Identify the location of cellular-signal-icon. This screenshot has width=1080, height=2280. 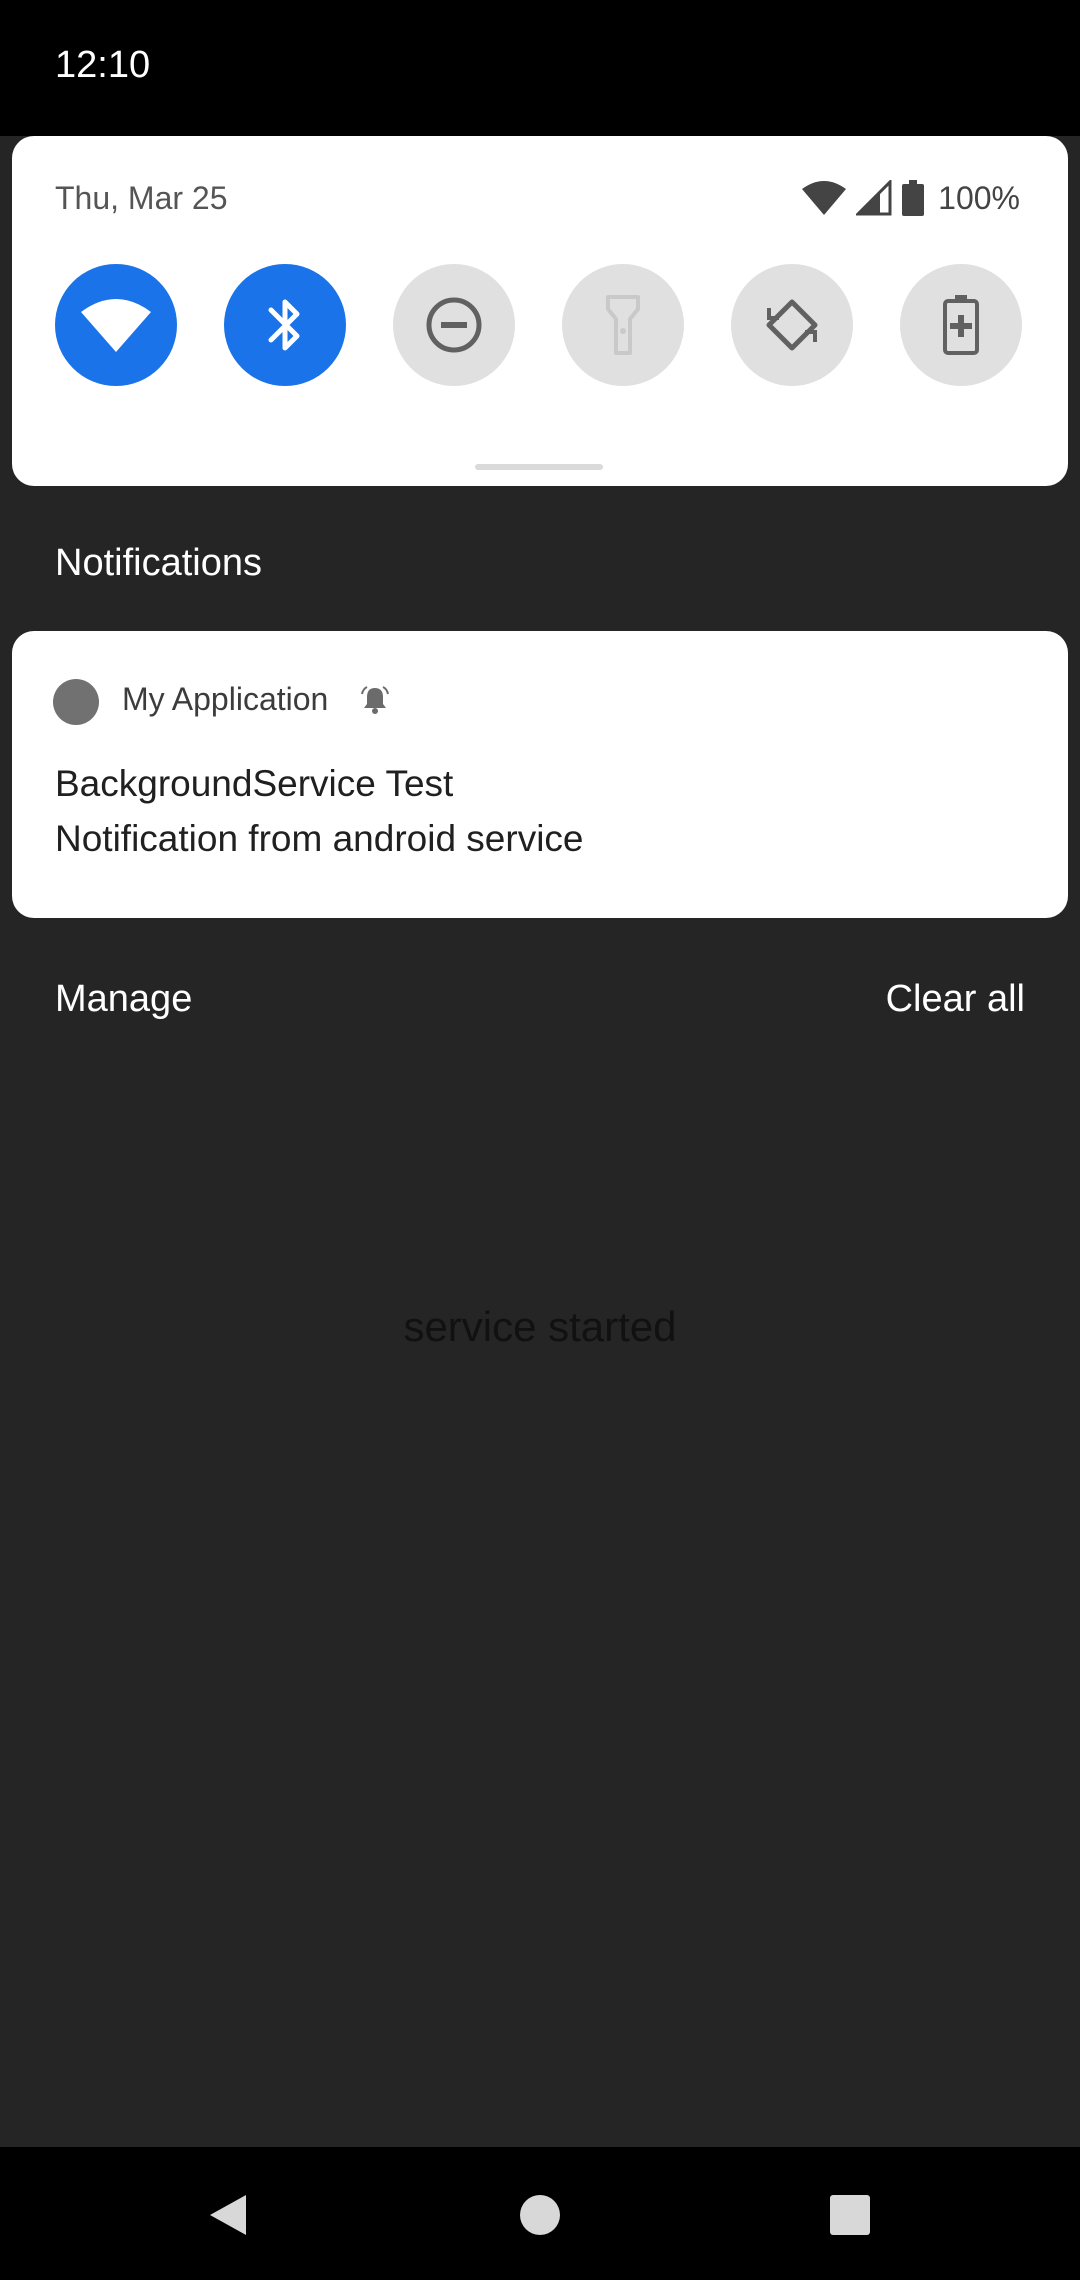
(874, 198).